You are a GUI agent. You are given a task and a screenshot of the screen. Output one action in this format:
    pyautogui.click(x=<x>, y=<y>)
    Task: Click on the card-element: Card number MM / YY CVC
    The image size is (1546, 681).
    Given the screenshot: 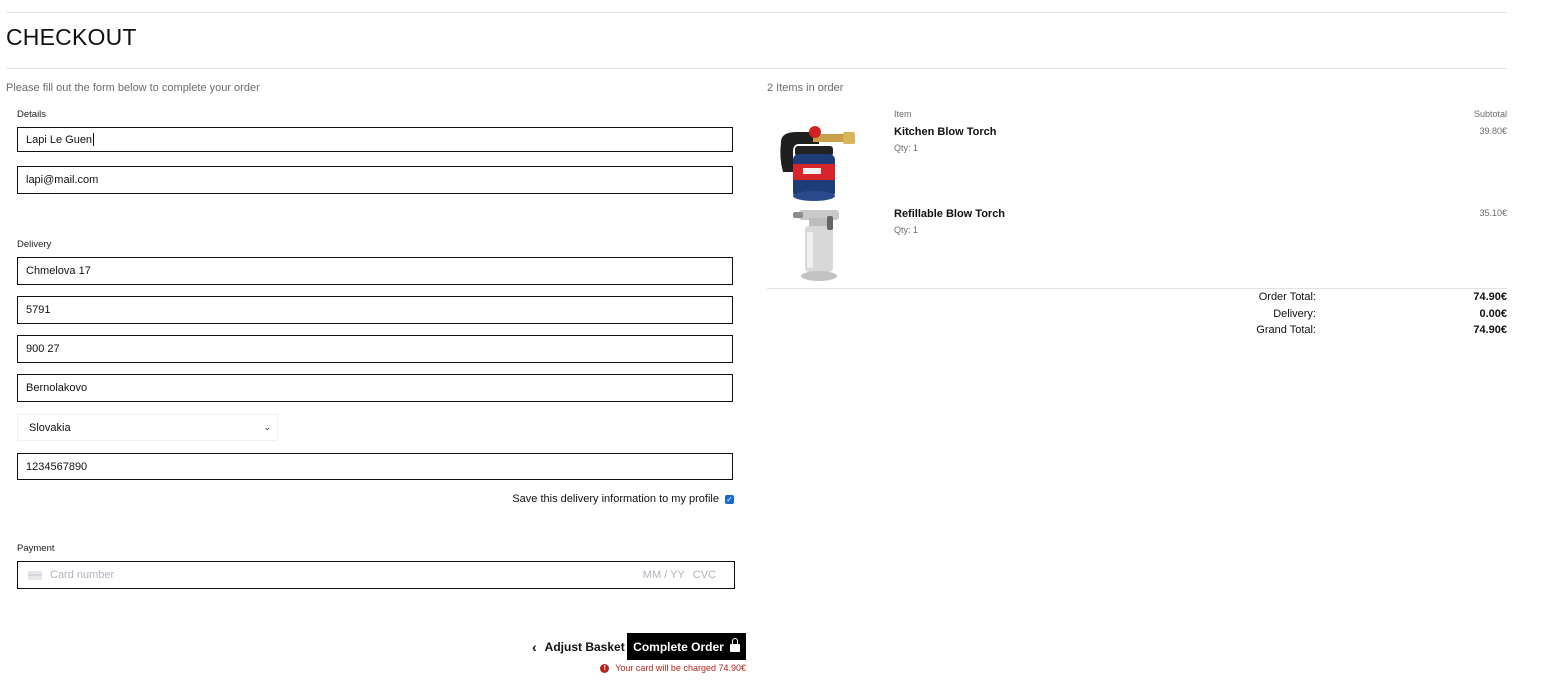 What is the action you would take?
    pyautogui.click(x=376, y=575)
    